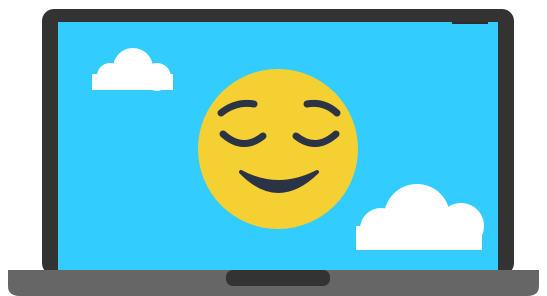 This screenshot has height=296, width=547. I want to click on screen-edge-detail, so click(470, 23).